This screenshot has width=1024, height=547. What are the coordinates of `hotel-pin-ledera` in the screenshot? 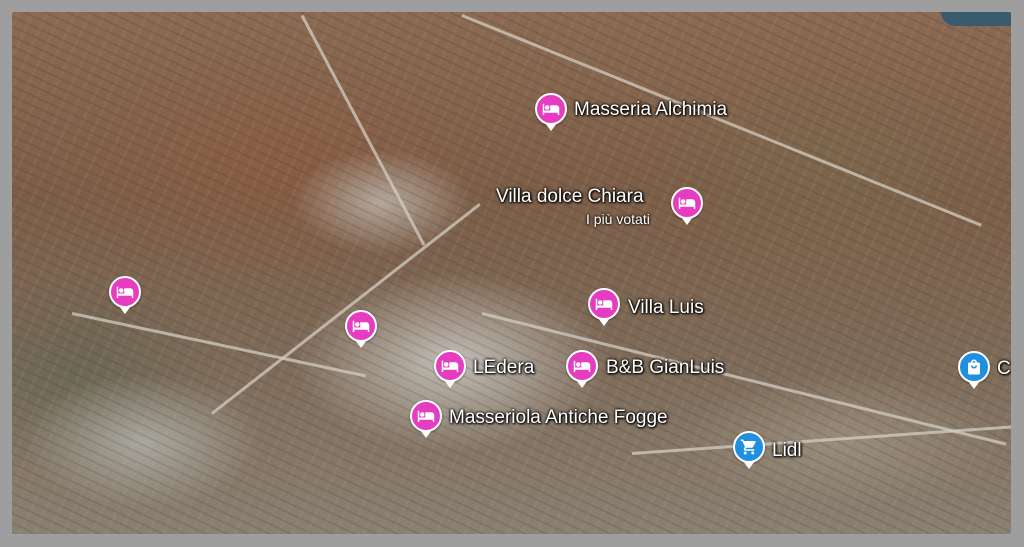 It's located at (450, 369).